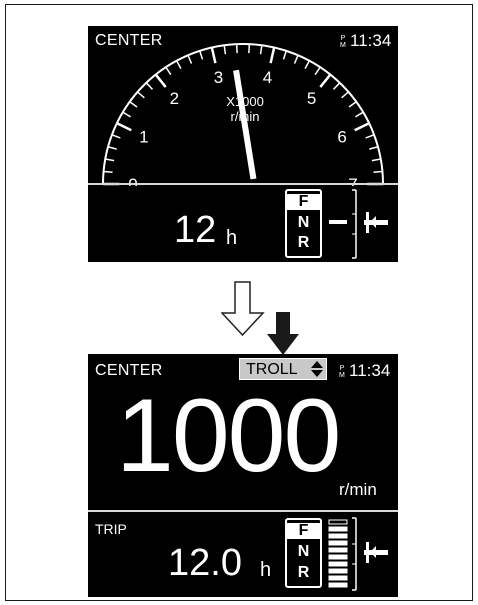 This screenshot has height=605, width=478. I want to click on ampm-top: P, so click(342, 368).